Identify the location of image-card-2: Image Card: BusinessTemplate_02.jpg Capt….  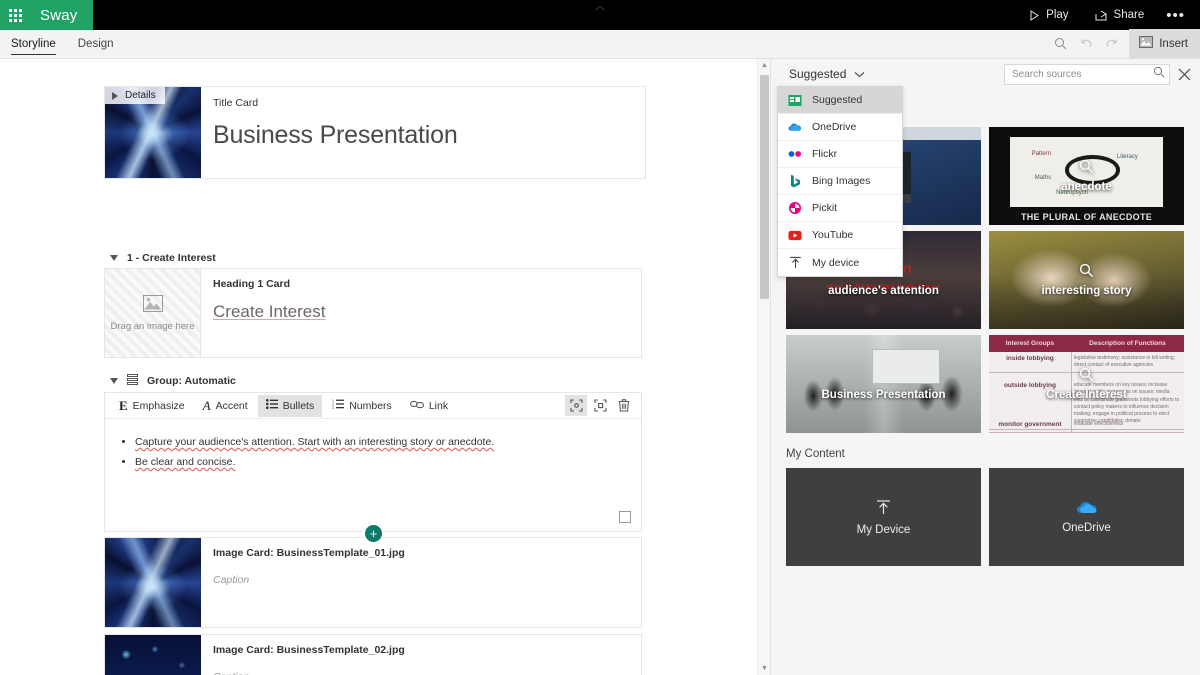
(373, 654).